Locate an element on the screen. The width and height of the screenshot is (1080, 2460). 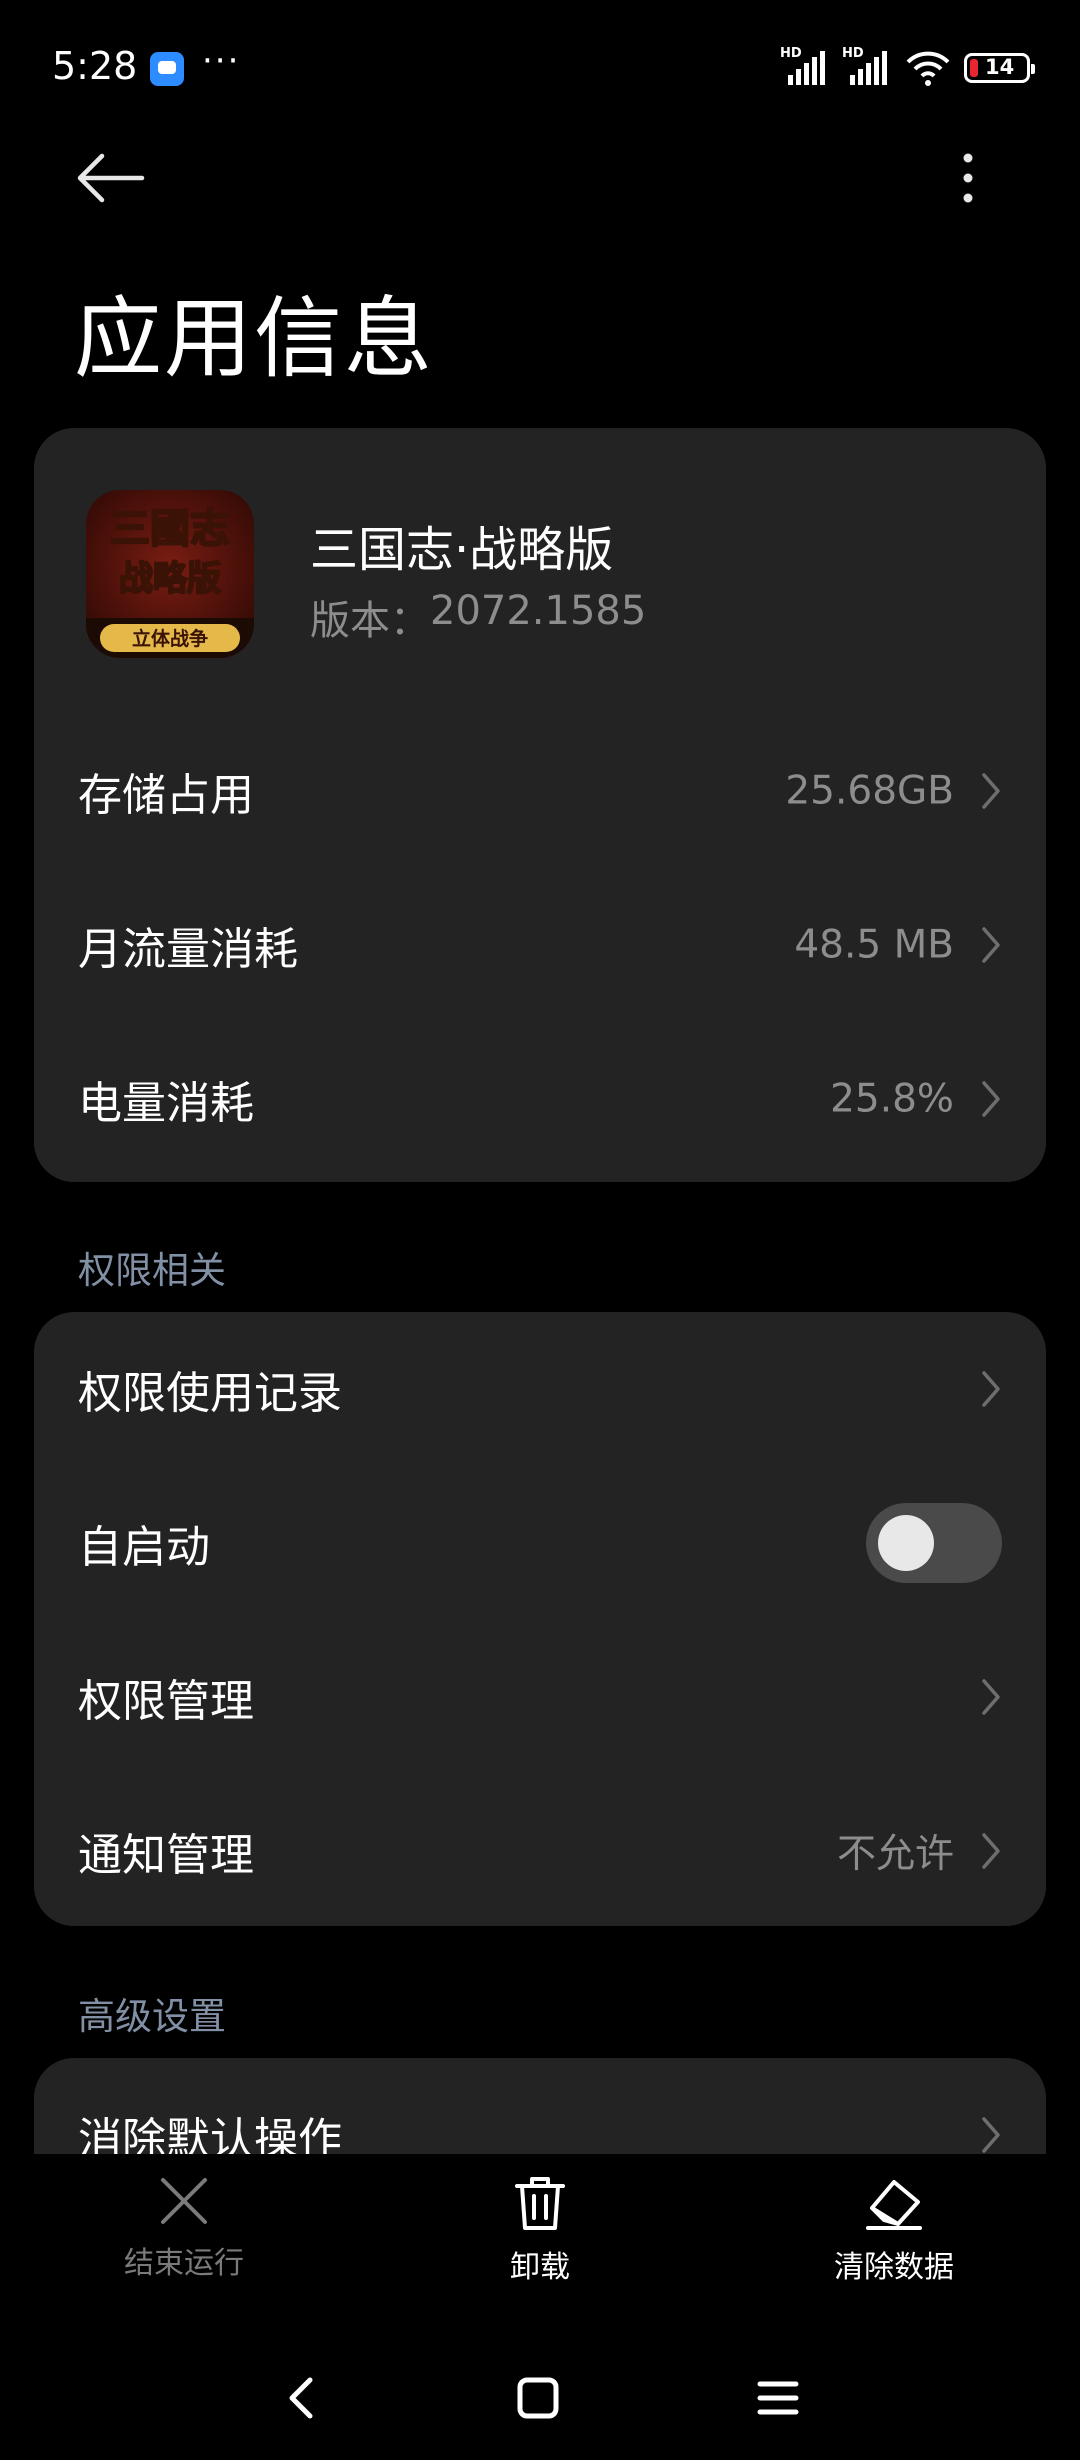
close-icon is located at coordinates (184, 2201).